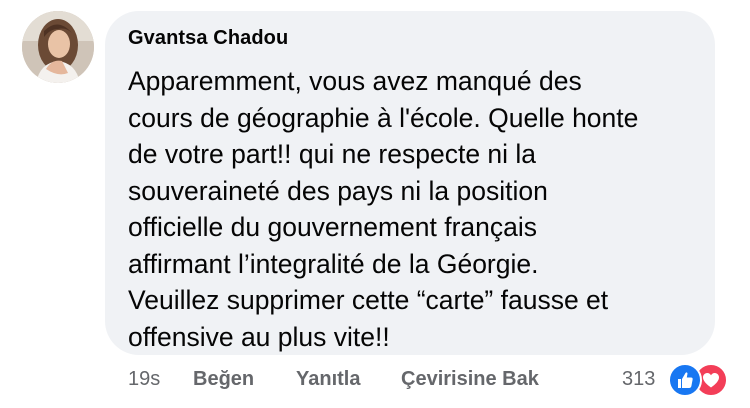 The height and width of the screenshot is (408, 750). What do you see at coordinates (208, 38) in the screenshot?
I see `comment-author: Gvantsa Chadou` at bounding box center [208, 38].